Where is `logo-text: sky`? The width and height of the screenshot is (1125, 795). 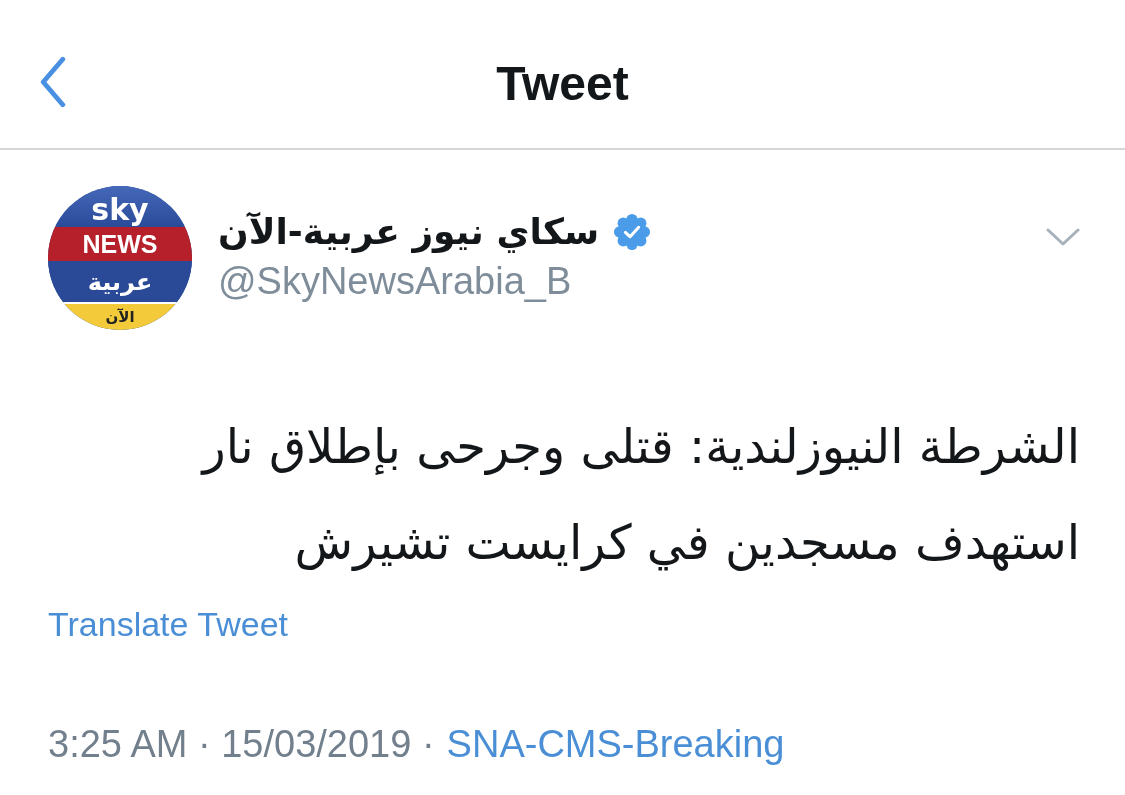 logo-text: sky is located at coordinates (120, 210).